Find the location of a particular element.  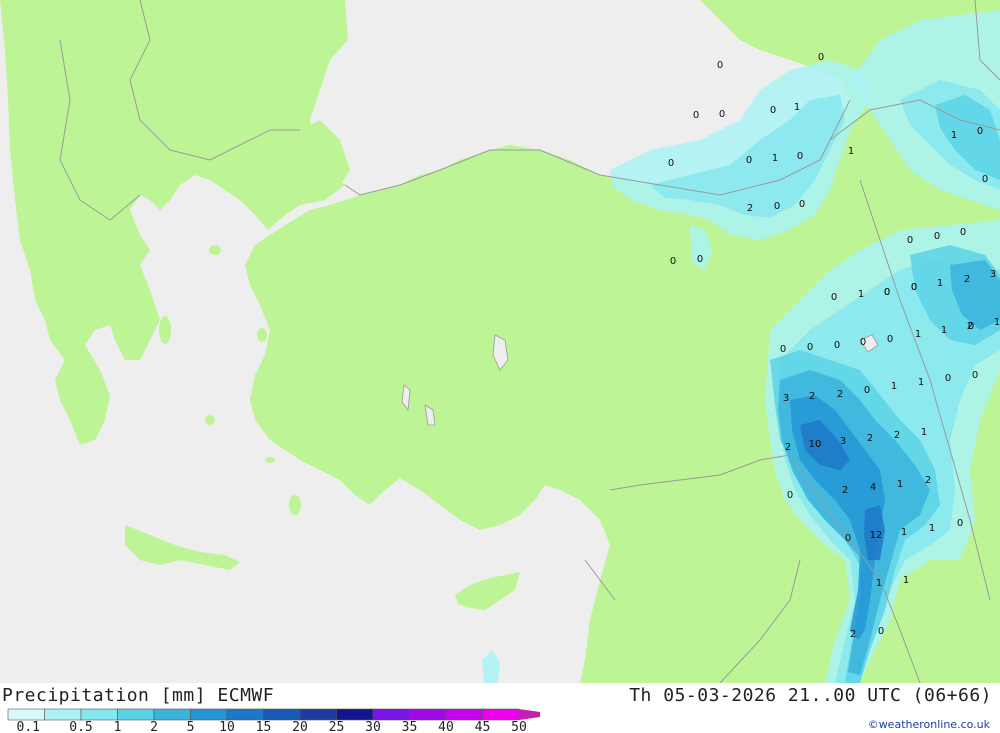

color-scale-legend: 0.1 0.5 1 2 5 10 15 20 25 30 35 40 45 50 is located at coordinates (273, 720).